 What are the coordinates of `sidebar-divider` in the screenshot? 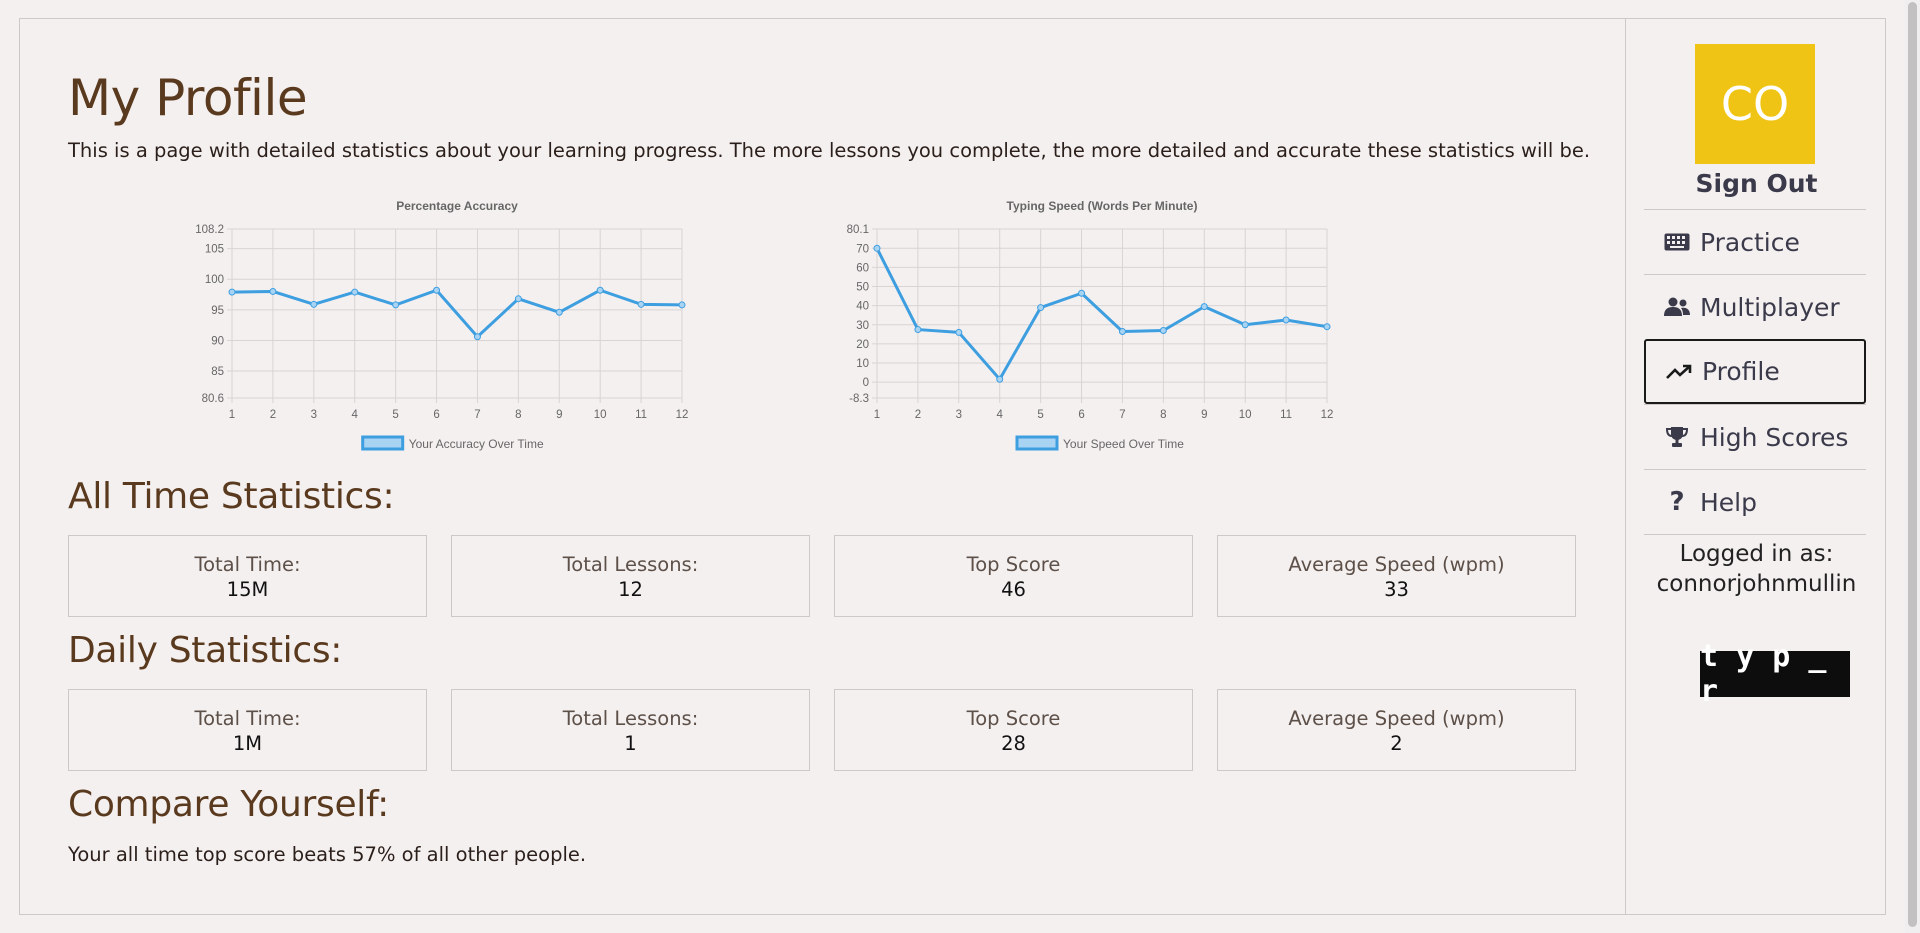 It's located at (1755, 534).